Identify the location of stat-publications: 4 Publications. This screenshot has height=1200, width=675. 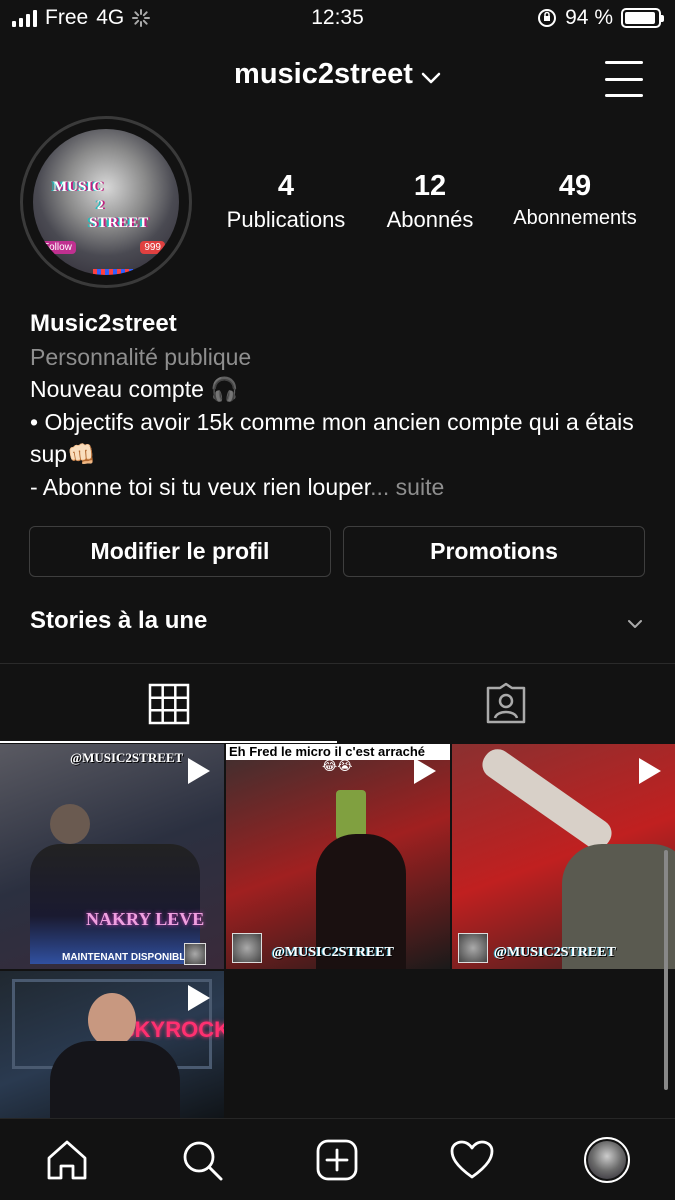
(286, 201).